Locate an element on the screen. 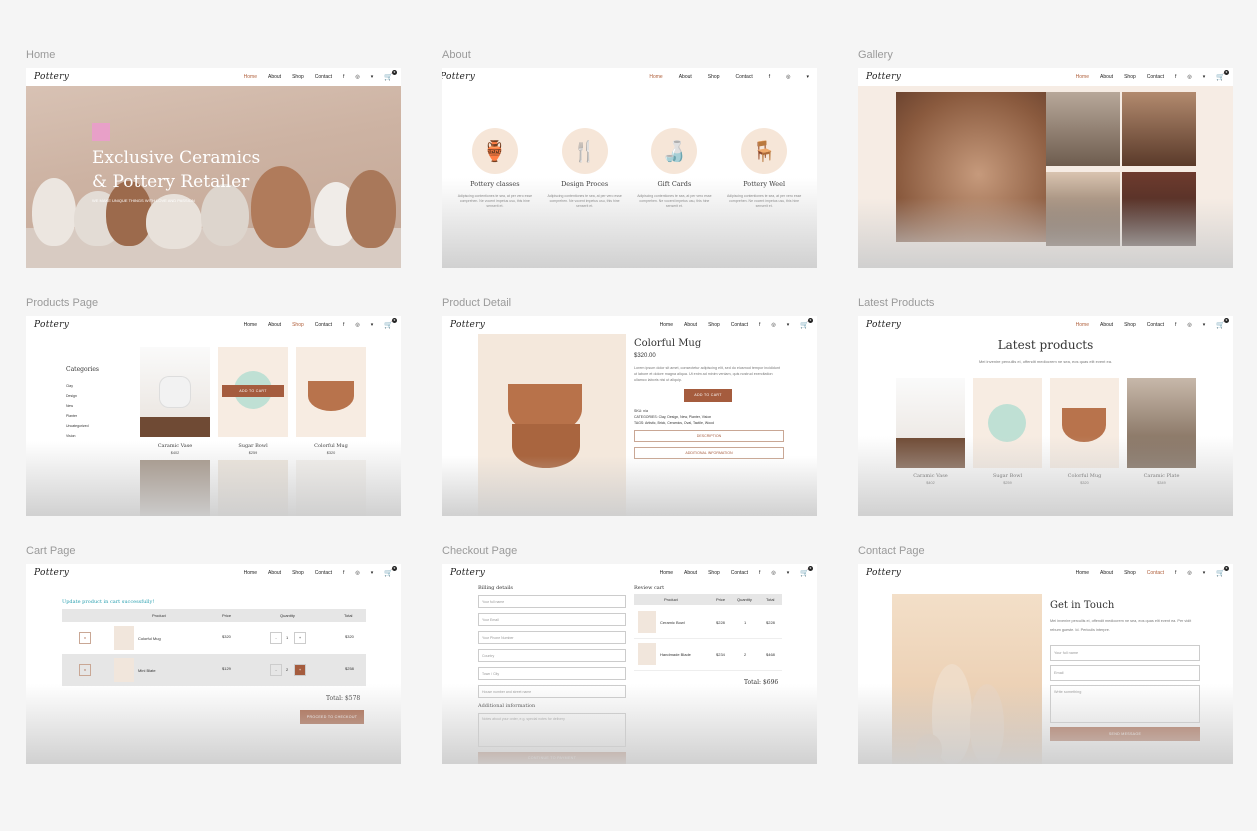 This screenshot has width=1257, height=831. tab-description: DESCRIPTION is located at coordinates (709, 436).